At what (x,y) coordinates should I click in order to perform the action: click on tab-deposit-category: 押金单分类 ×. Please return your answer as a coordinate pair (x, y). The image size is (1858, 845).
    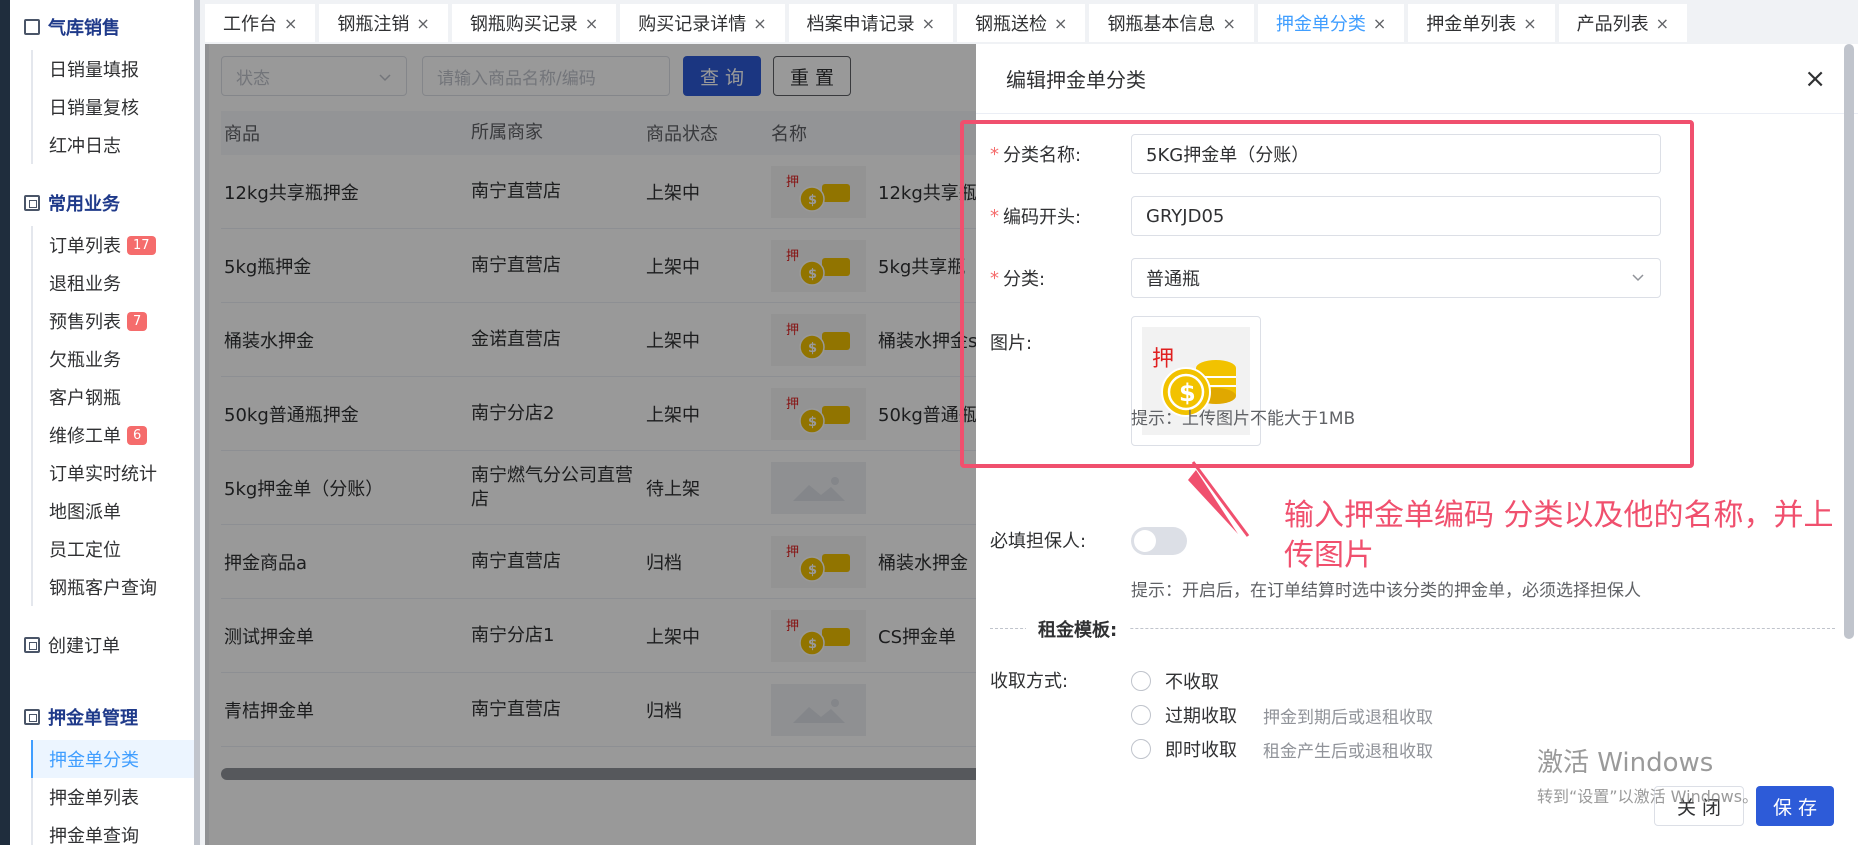
    Looking at the image, I should click on (1331, 23).